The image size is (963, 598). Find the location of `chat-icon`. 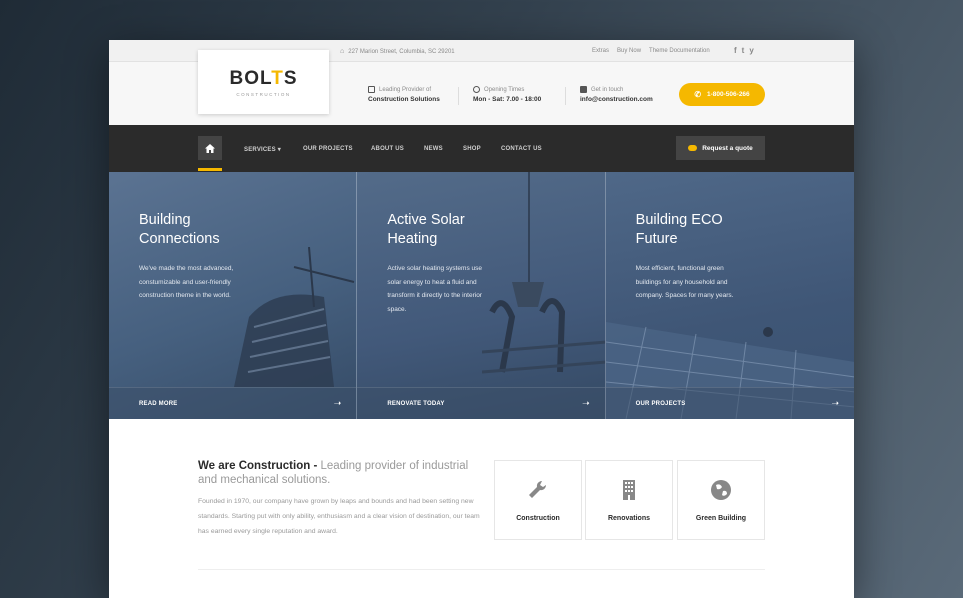

chat-icon is located at coordinates (693, 148).